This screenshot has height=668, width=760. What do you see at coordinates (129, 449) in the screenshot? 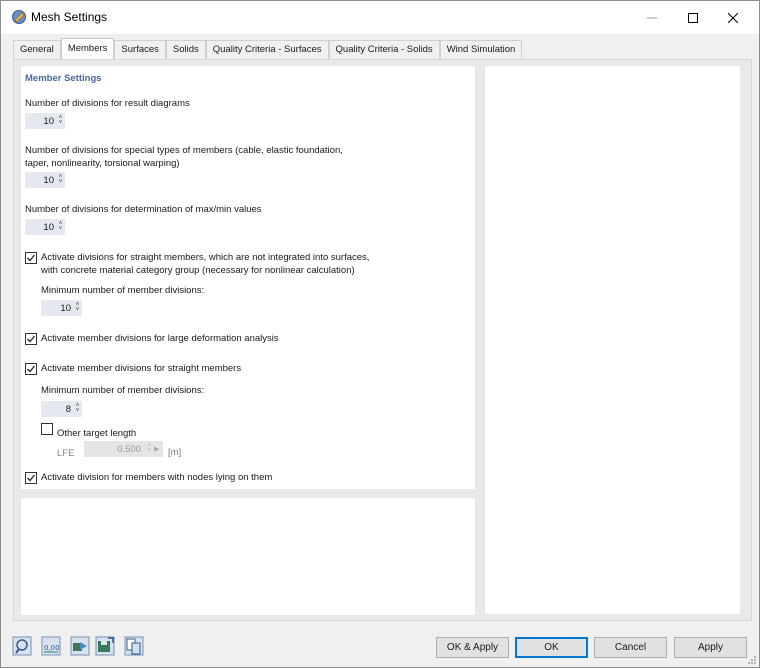
I see `spinner-value: 0.500` at bounding box center [129, 449].